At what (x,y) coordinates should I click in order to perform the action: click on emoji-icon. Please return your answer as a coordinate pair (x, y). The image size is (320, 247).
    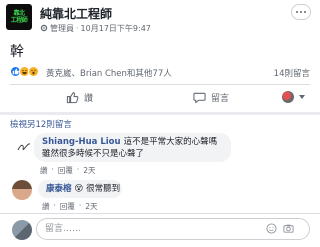
    Looking at the image, I should click on (271, 228).